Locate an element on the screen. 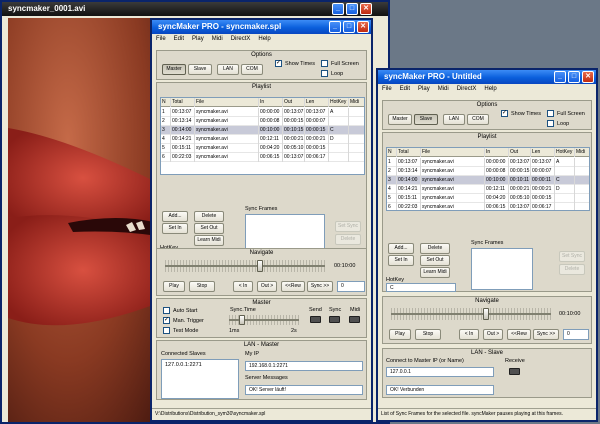 Image resolution: width=600 pixels, height=424 pixels. connected-slaves-list: 127.0.0.1:2271 is located at coordinates (200, 379).